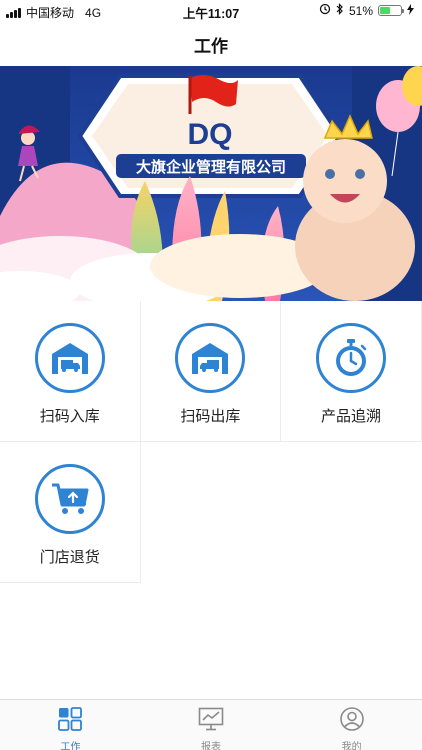 This screenshot has width=422, height=750. I want to click on scan-outbound-label: 扫码出库, so click(210, 416).